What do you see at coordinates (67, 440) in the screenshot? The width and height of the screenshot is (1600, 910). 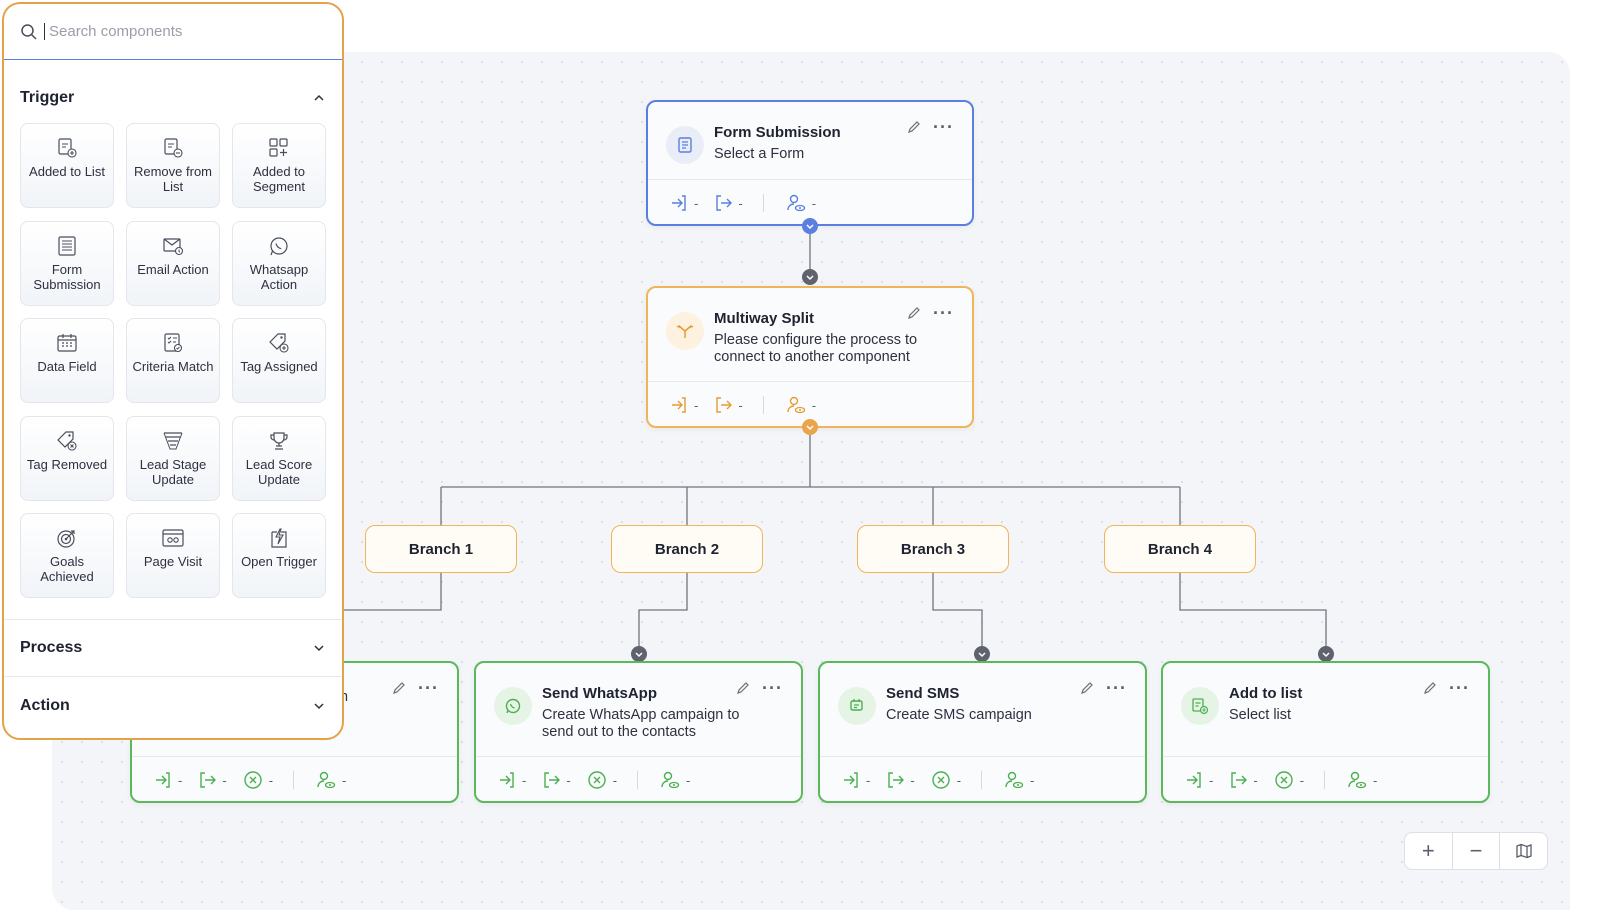 I see `tag-remove-icon` at bounding box center [67, 440].